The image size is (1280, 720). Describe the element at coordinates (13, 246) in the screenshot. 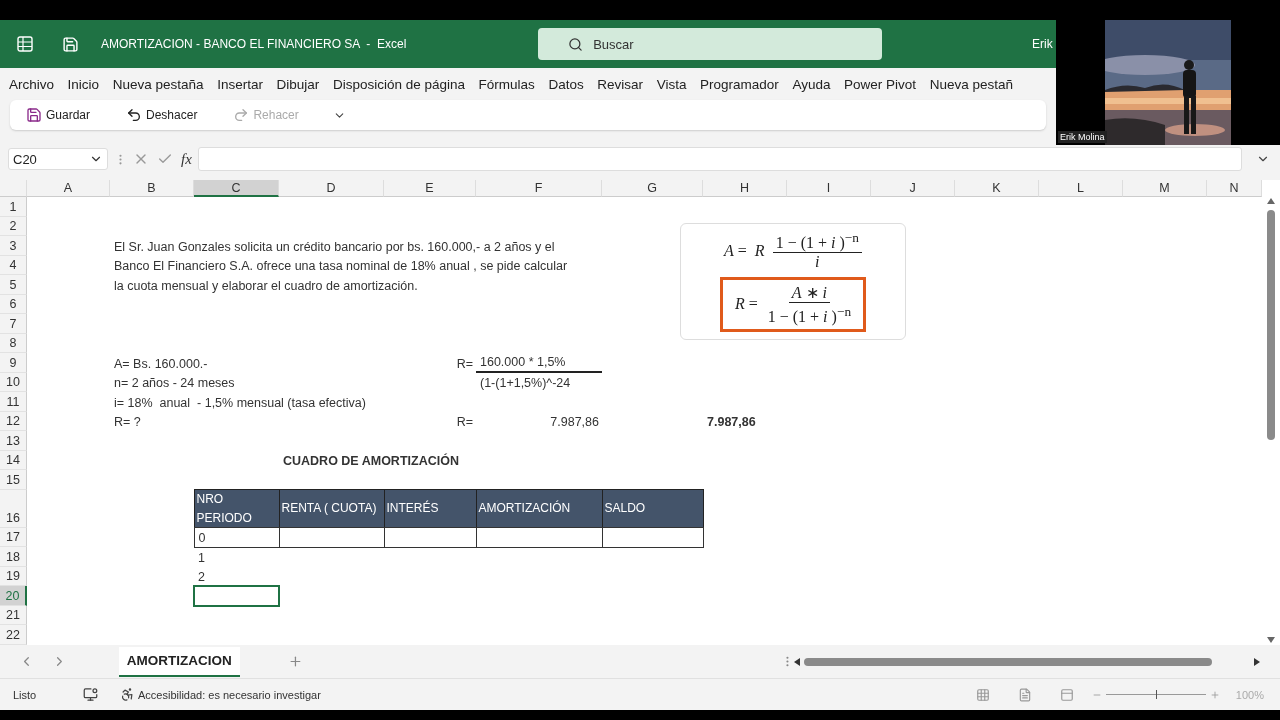

I see `row-header: 3` at that location.